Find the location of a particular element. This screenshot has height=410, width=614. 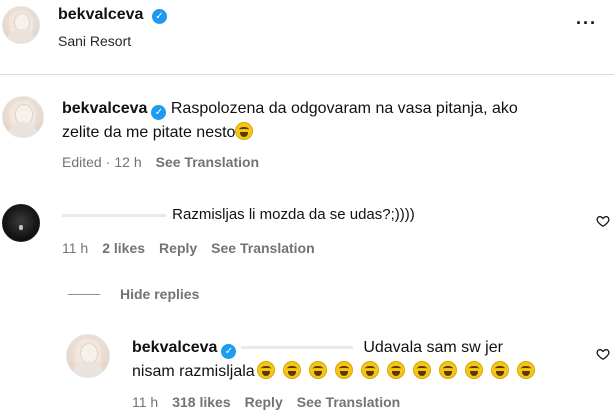

comment-likes: 2 likes is located at coordinates (123, 248).